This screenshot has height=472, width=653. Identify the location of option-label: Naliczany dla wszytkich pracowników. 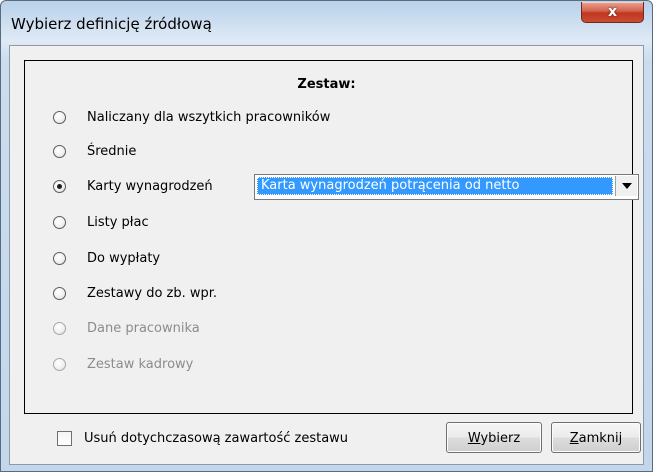
(209, 117).